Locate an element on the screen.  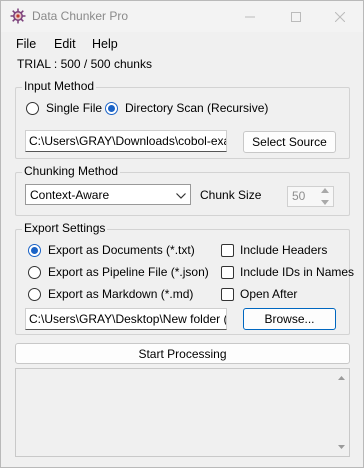
export-documents-label: Export as Documents (*.txt) is located at coordinates (121, 250).